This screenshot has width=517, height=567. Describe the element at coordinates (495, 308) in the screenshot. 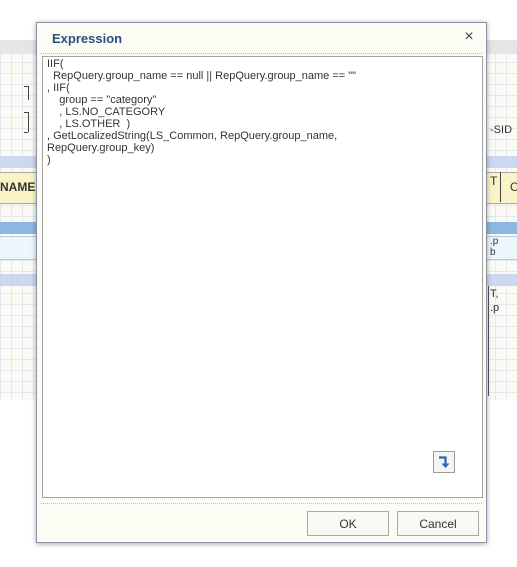

I see `footer-cell-p: .p` at that location.